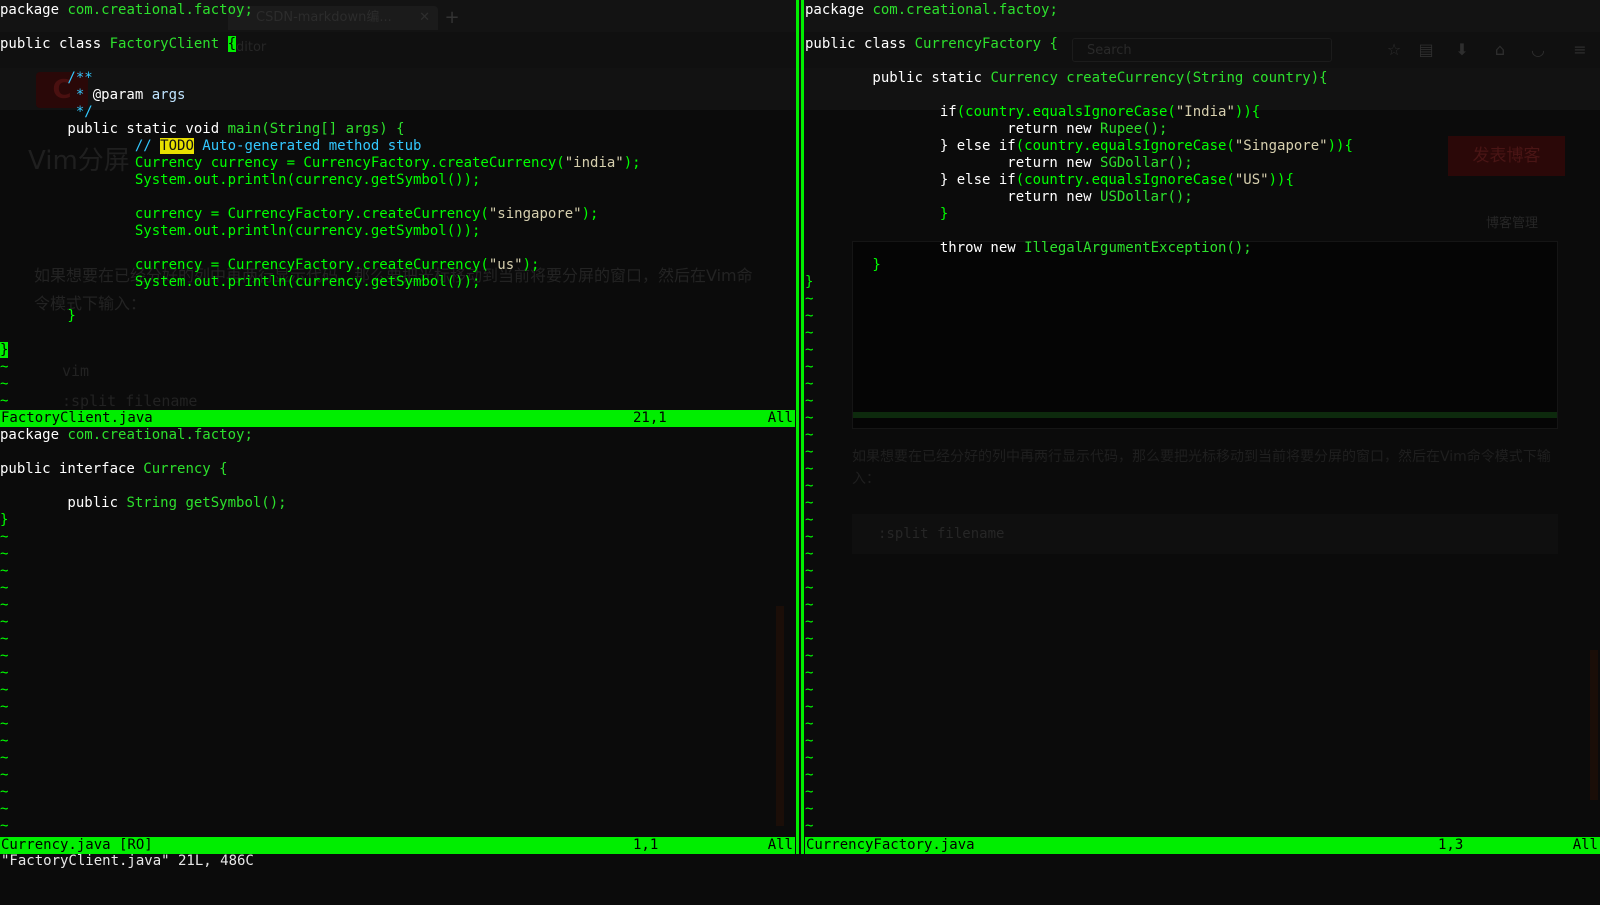 The image size is (1600, 905). What do you see at coordinates (986, 129) in the screenshot?
I see `code-line: return new Rupee();` at bounding box center [986, 129].